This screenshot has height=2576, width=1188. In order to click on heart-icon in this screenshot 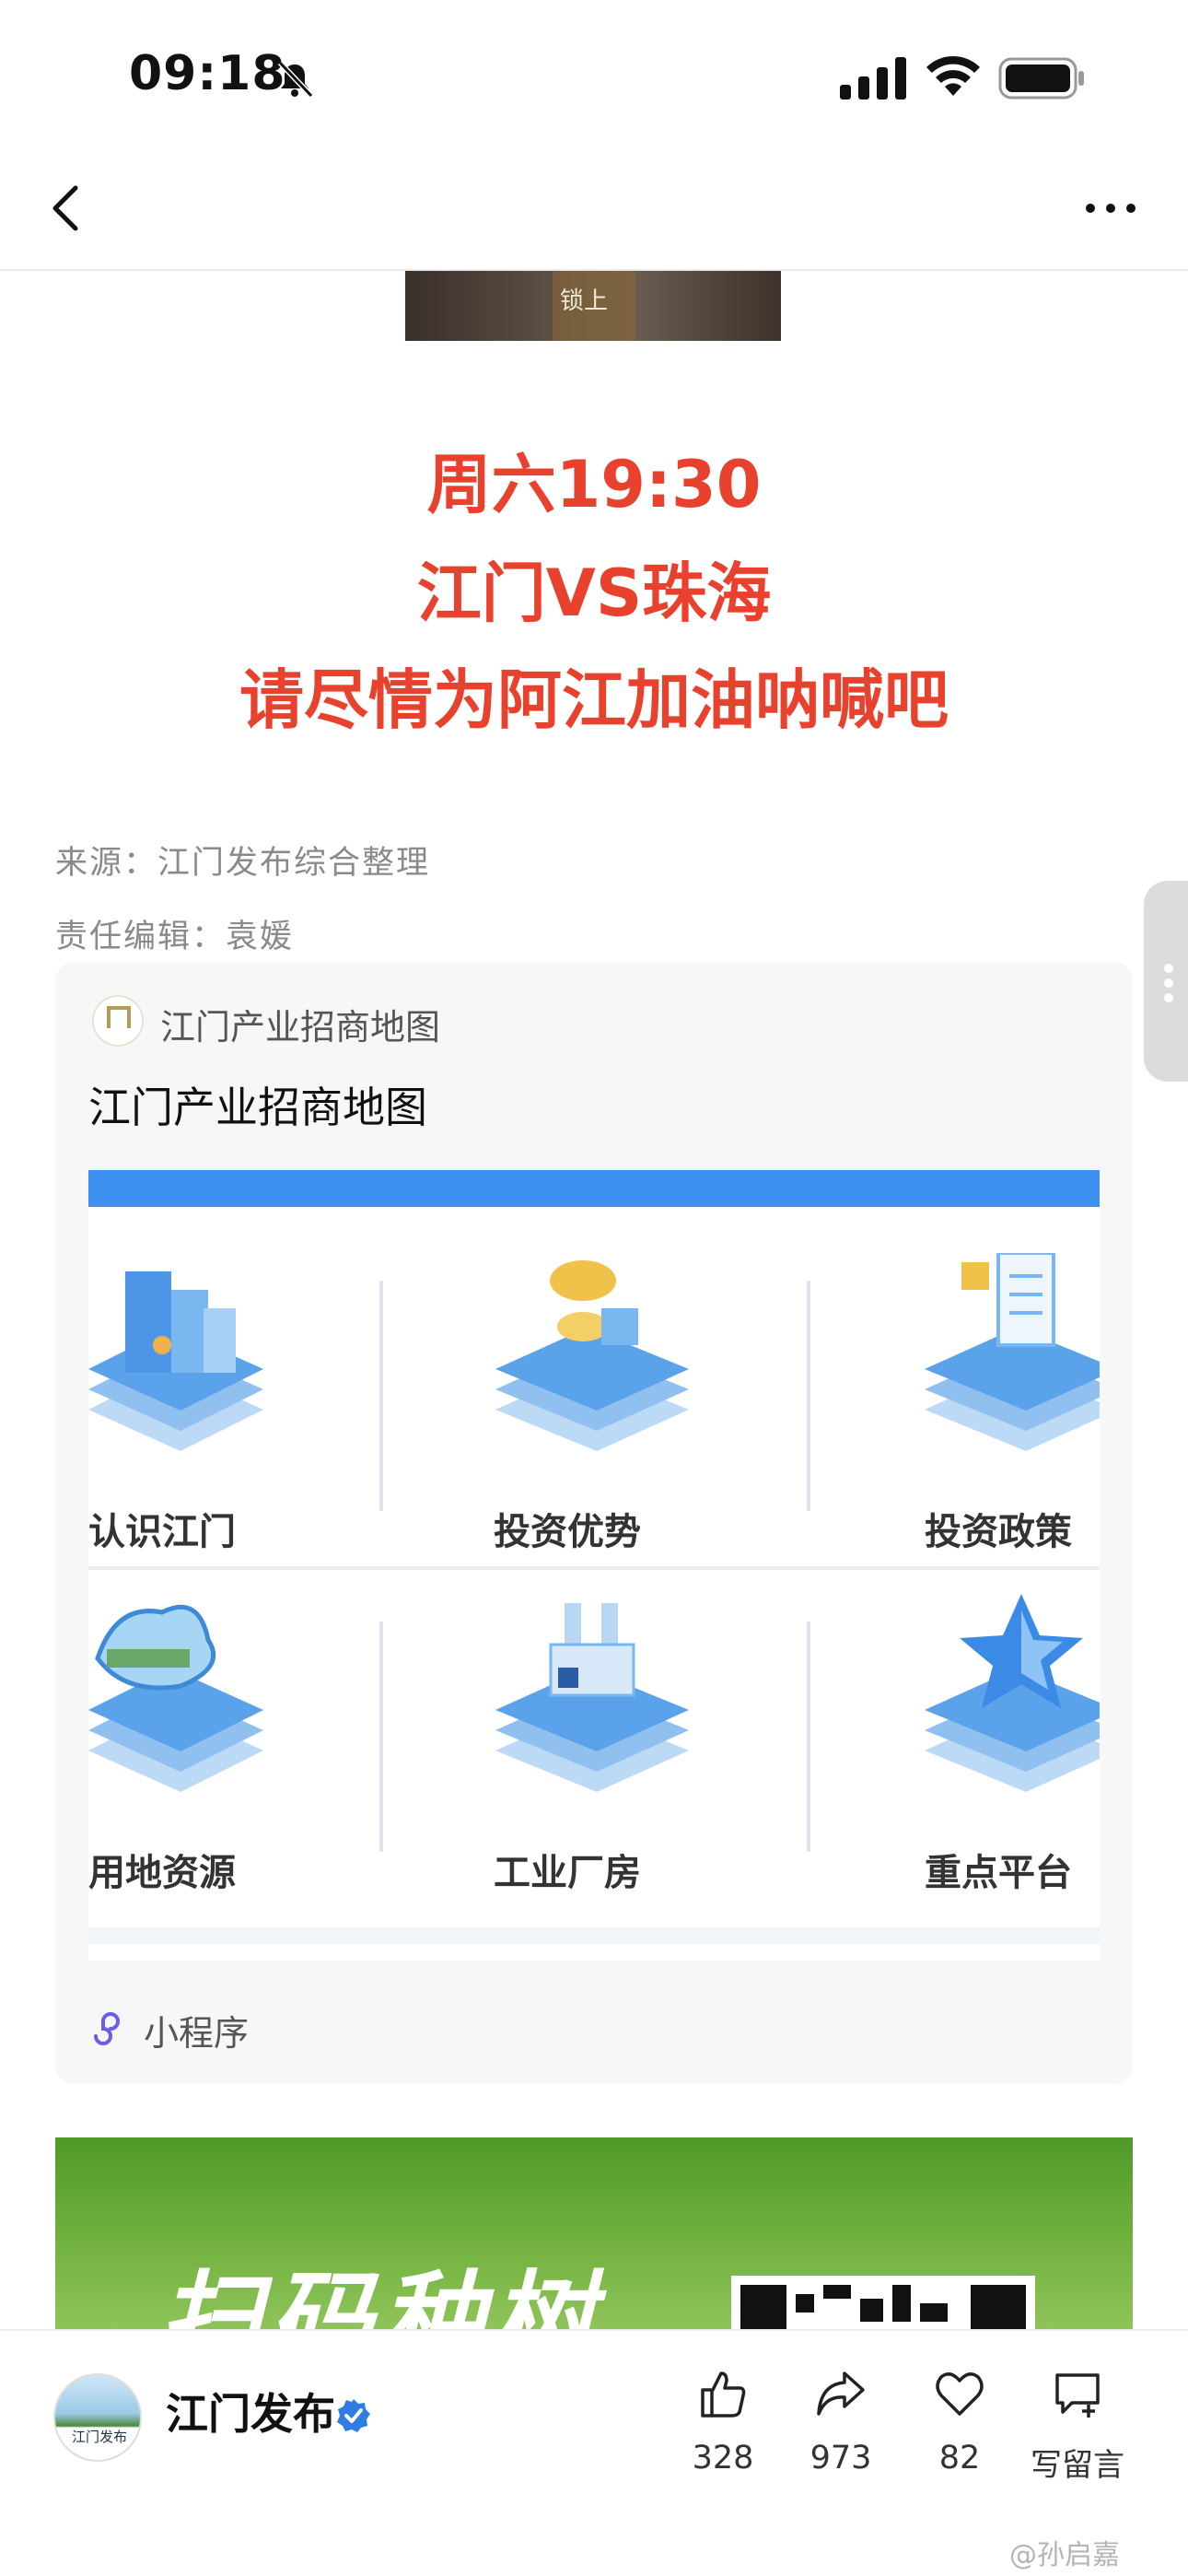, I will do `click(960, 2394)`.